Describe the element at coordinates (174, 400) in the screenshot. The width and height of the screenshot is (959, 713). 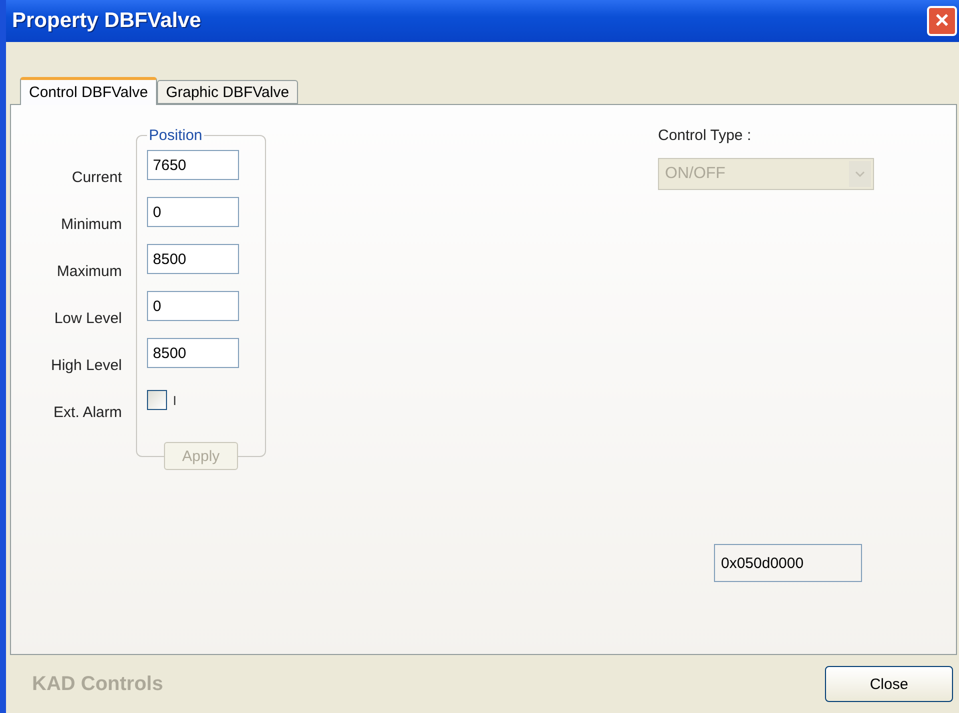
I see `checkbox-caption: I` at that location.